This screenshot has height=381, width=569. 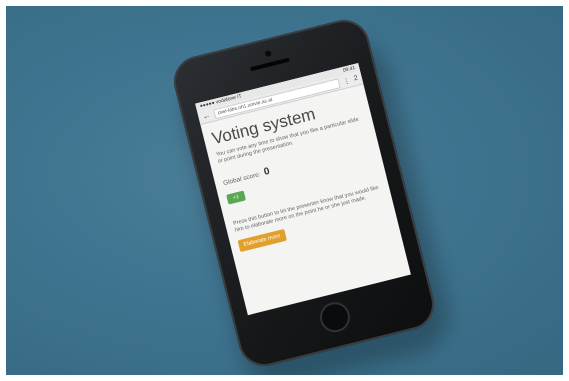 What do you see at coordinates (269, 64) in the screenshot?
I see `speaker-grille` at bounding box center [269, 64].